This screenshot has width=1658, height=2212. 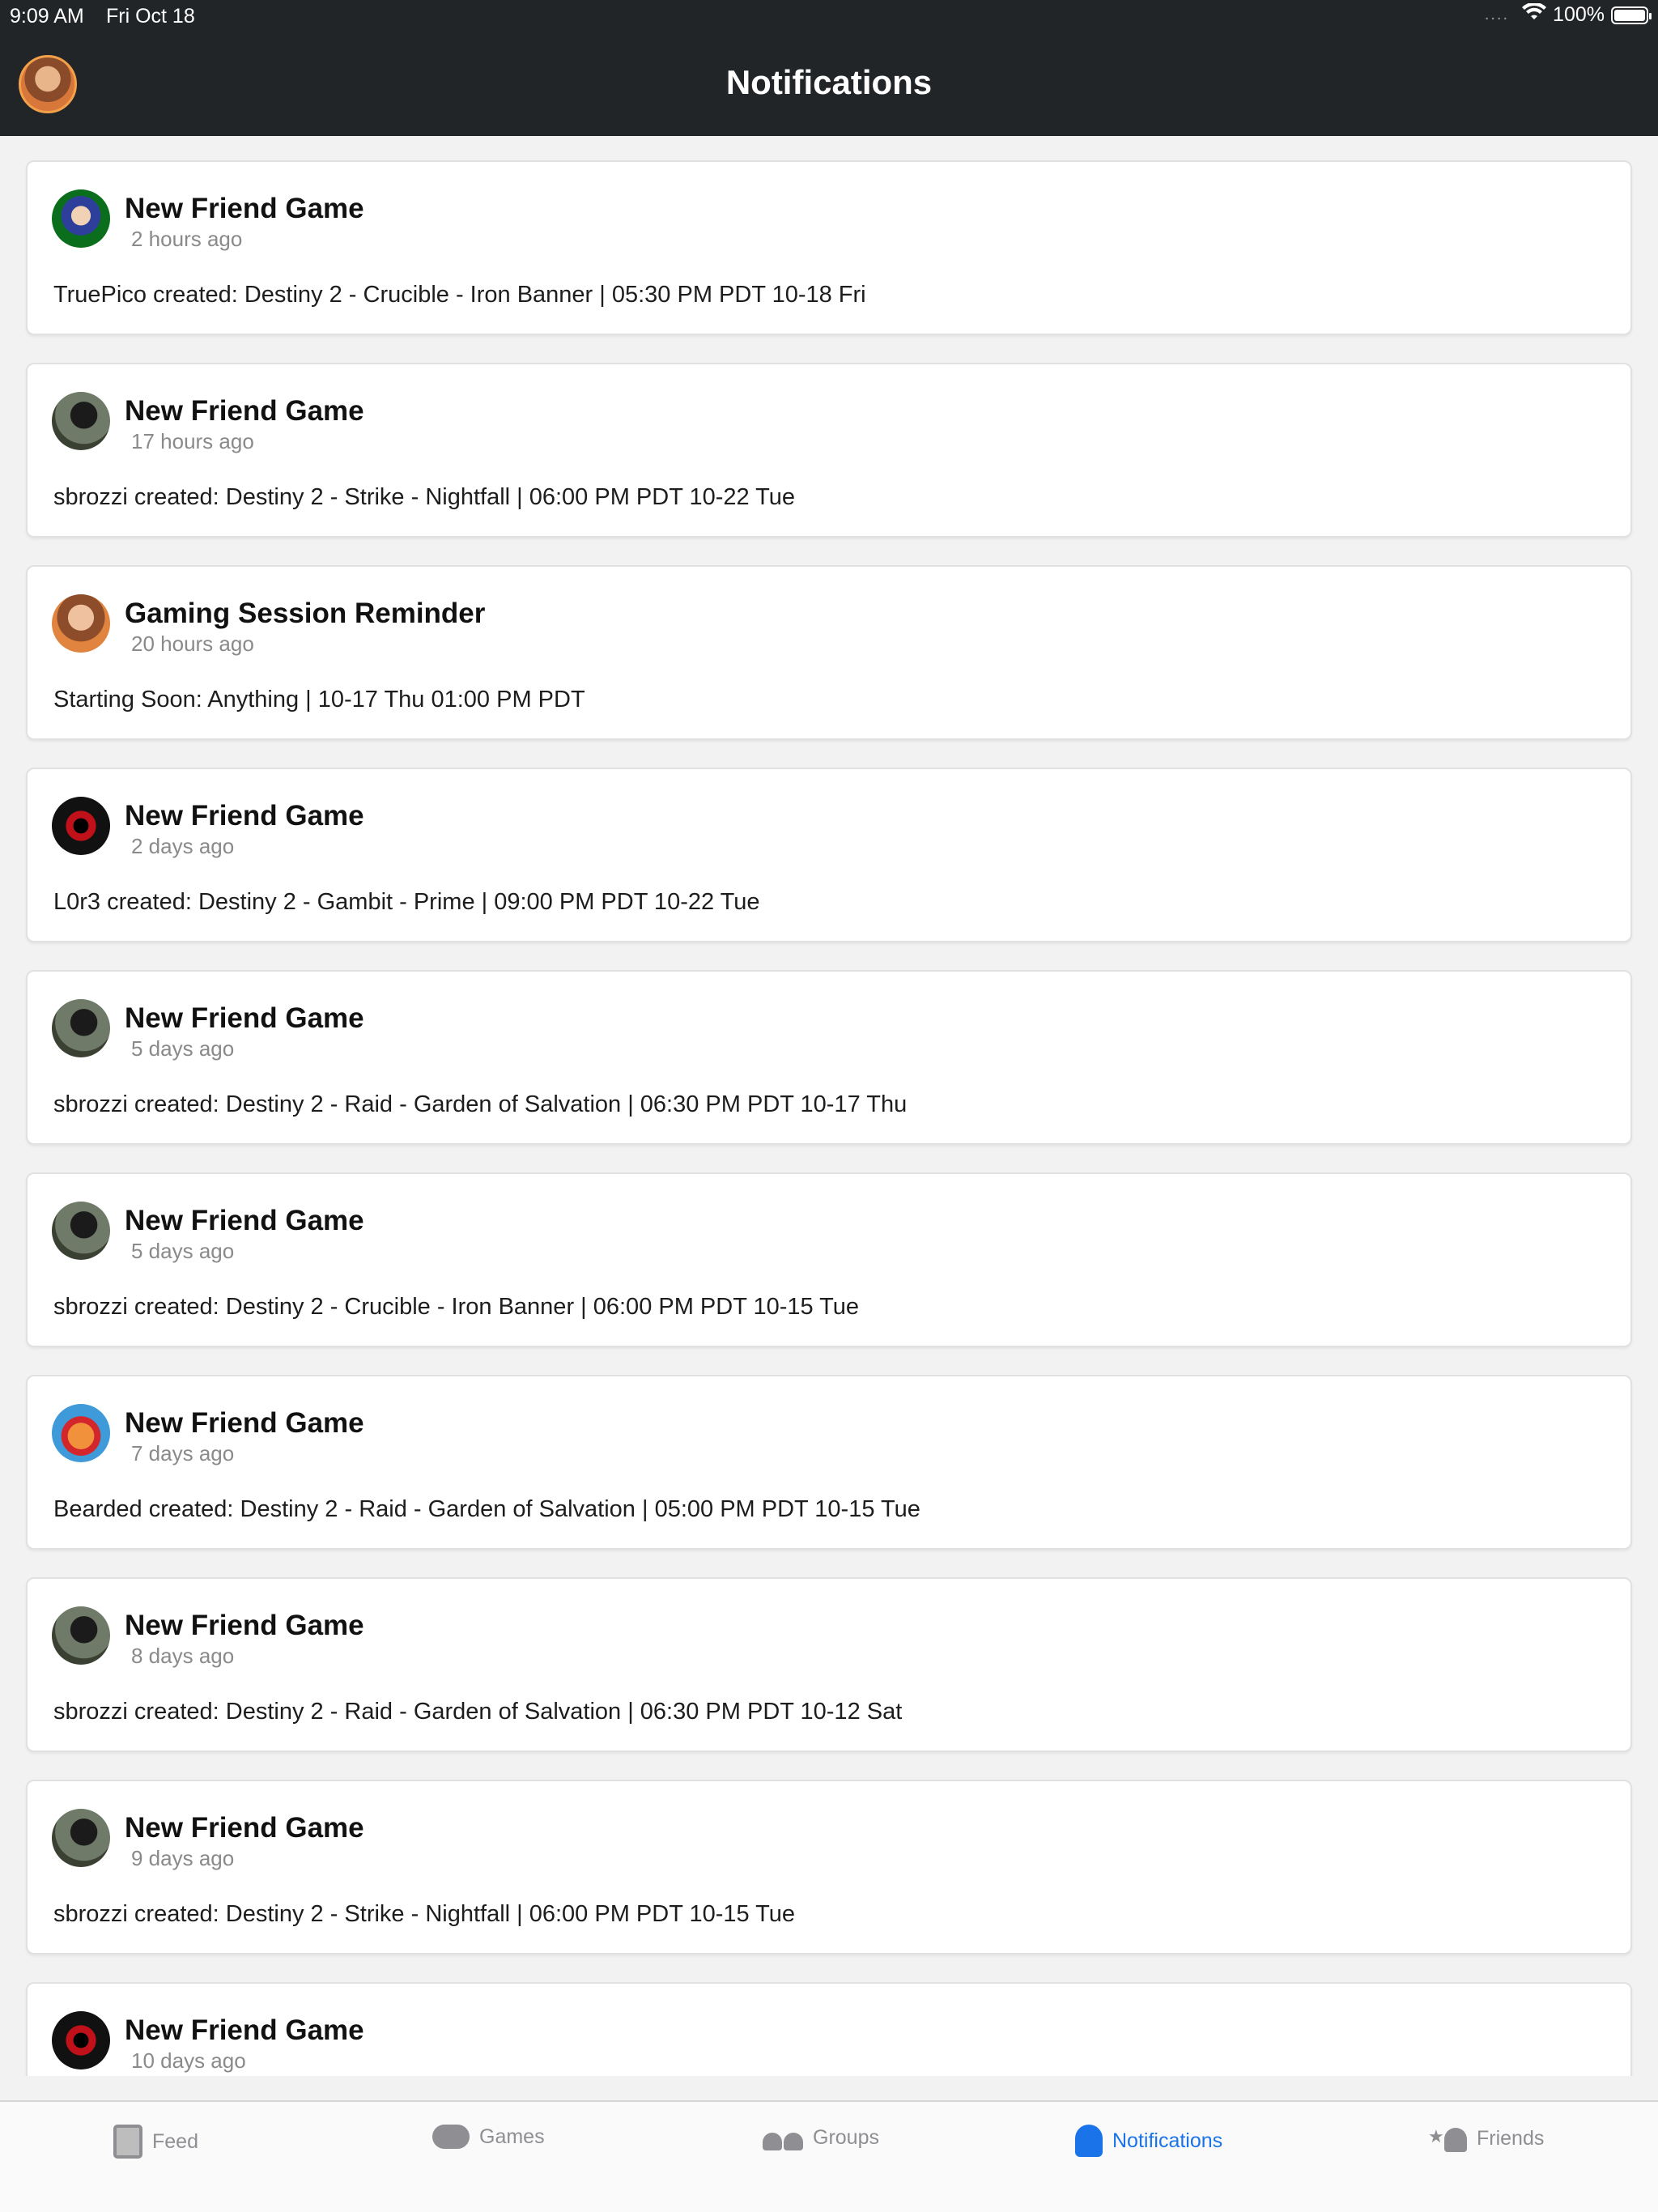 I want to click on bell-icon, so click(x=1089, y=2141).